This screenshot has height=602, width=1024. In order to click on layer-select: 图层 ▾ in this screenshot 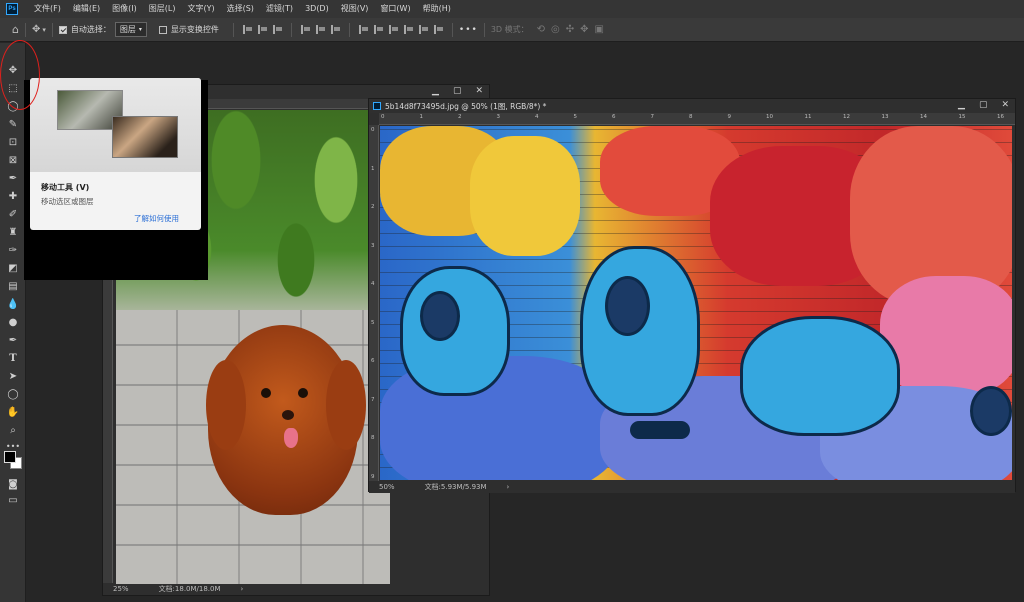, I will do `click(130, 29)`.